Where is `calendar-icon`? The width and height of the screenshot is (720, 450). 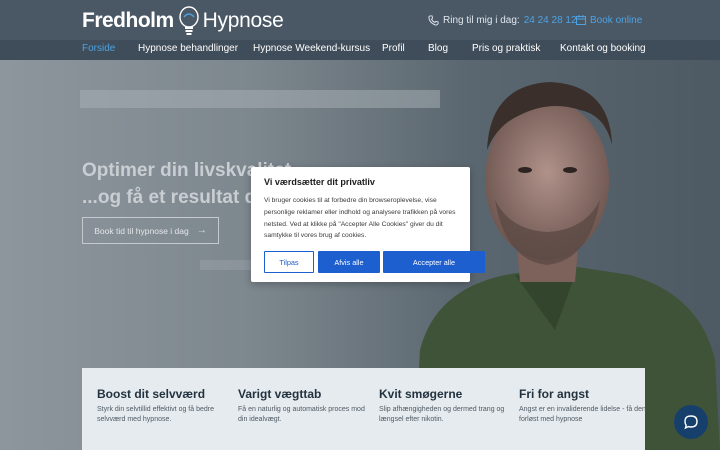 calendar-icon is located at coordinates (581, 20).